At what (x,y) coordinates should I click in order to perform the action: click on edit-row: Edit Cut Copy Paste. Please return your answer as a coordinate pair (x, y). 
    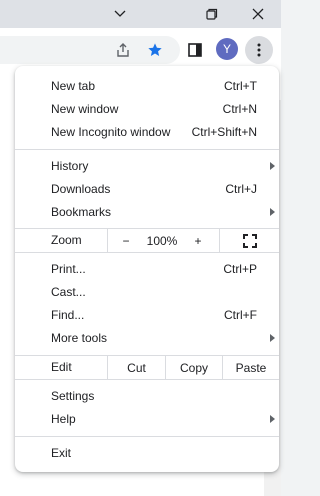
    Looking at the image, I should click on (147, 367).